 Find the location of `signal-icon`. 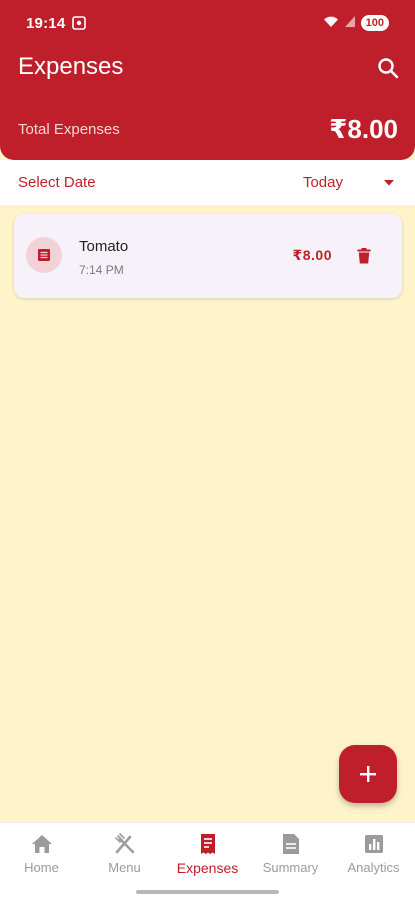

signal-icon is located at coordinates (350, 23).